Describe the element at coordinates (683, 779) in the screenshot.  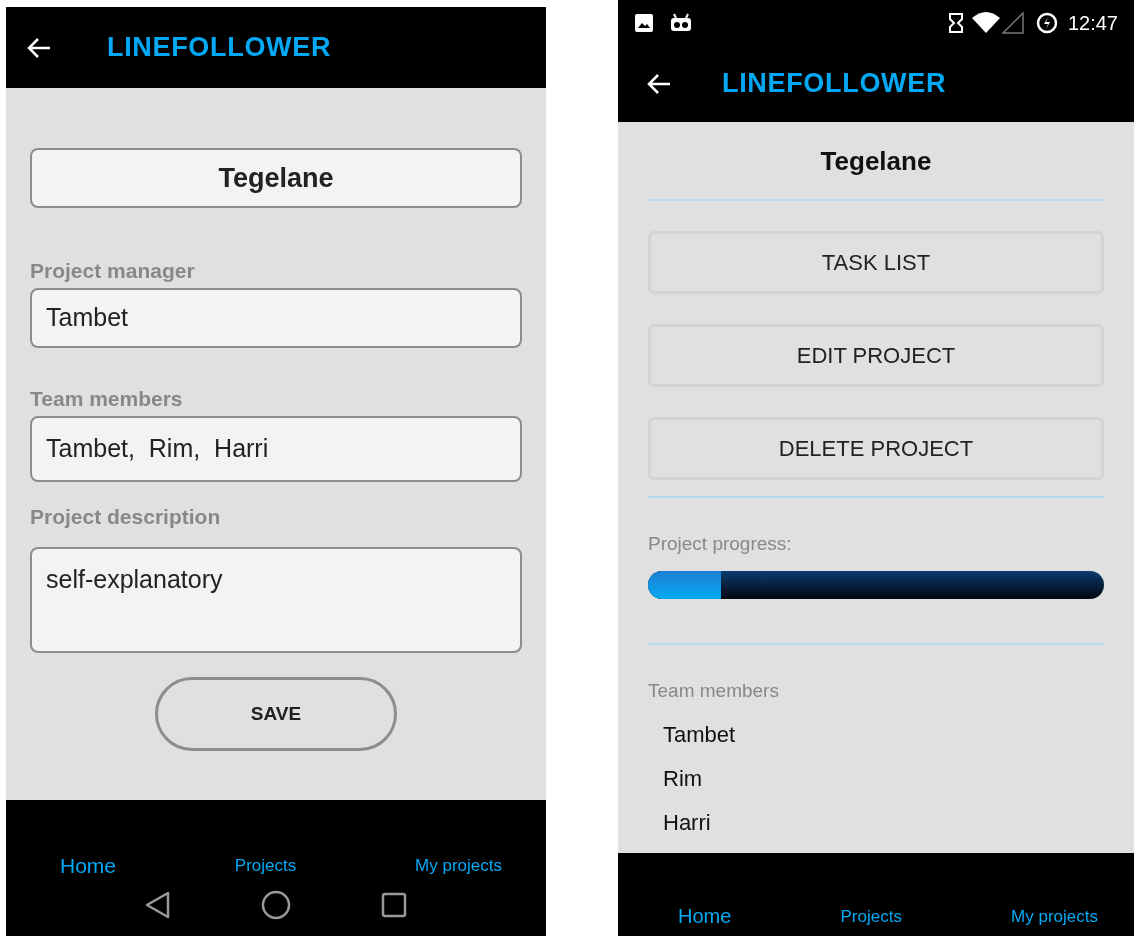
I see `team-member: Rim` at that location.